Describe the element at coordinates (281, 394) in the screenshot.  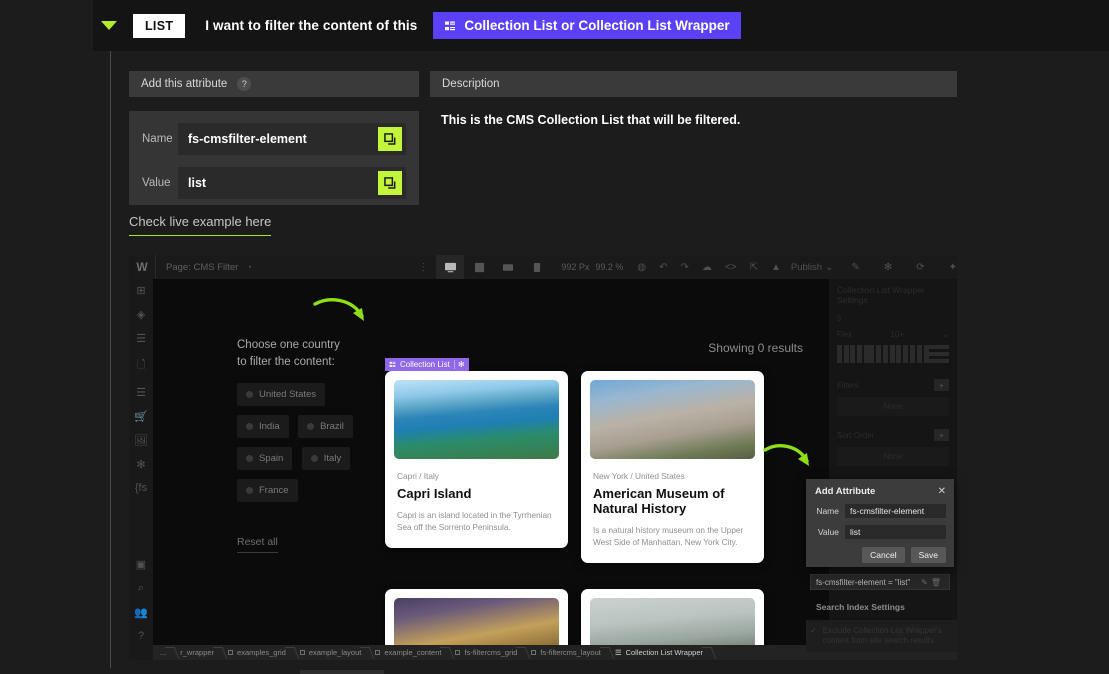
I see `filter-chip-united-states: United States` at that location.